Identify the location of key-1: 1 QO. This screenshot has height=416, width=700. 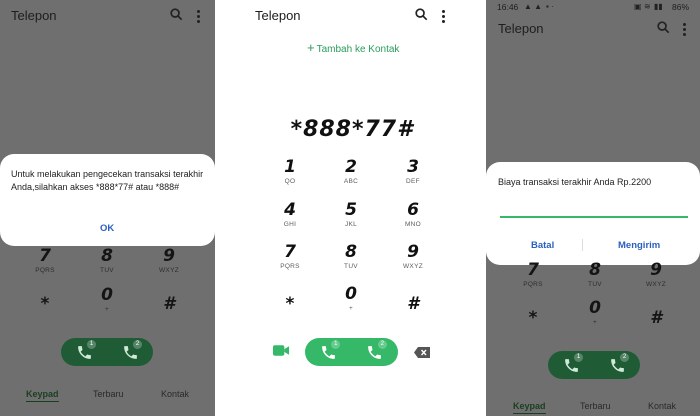
(290, 171).